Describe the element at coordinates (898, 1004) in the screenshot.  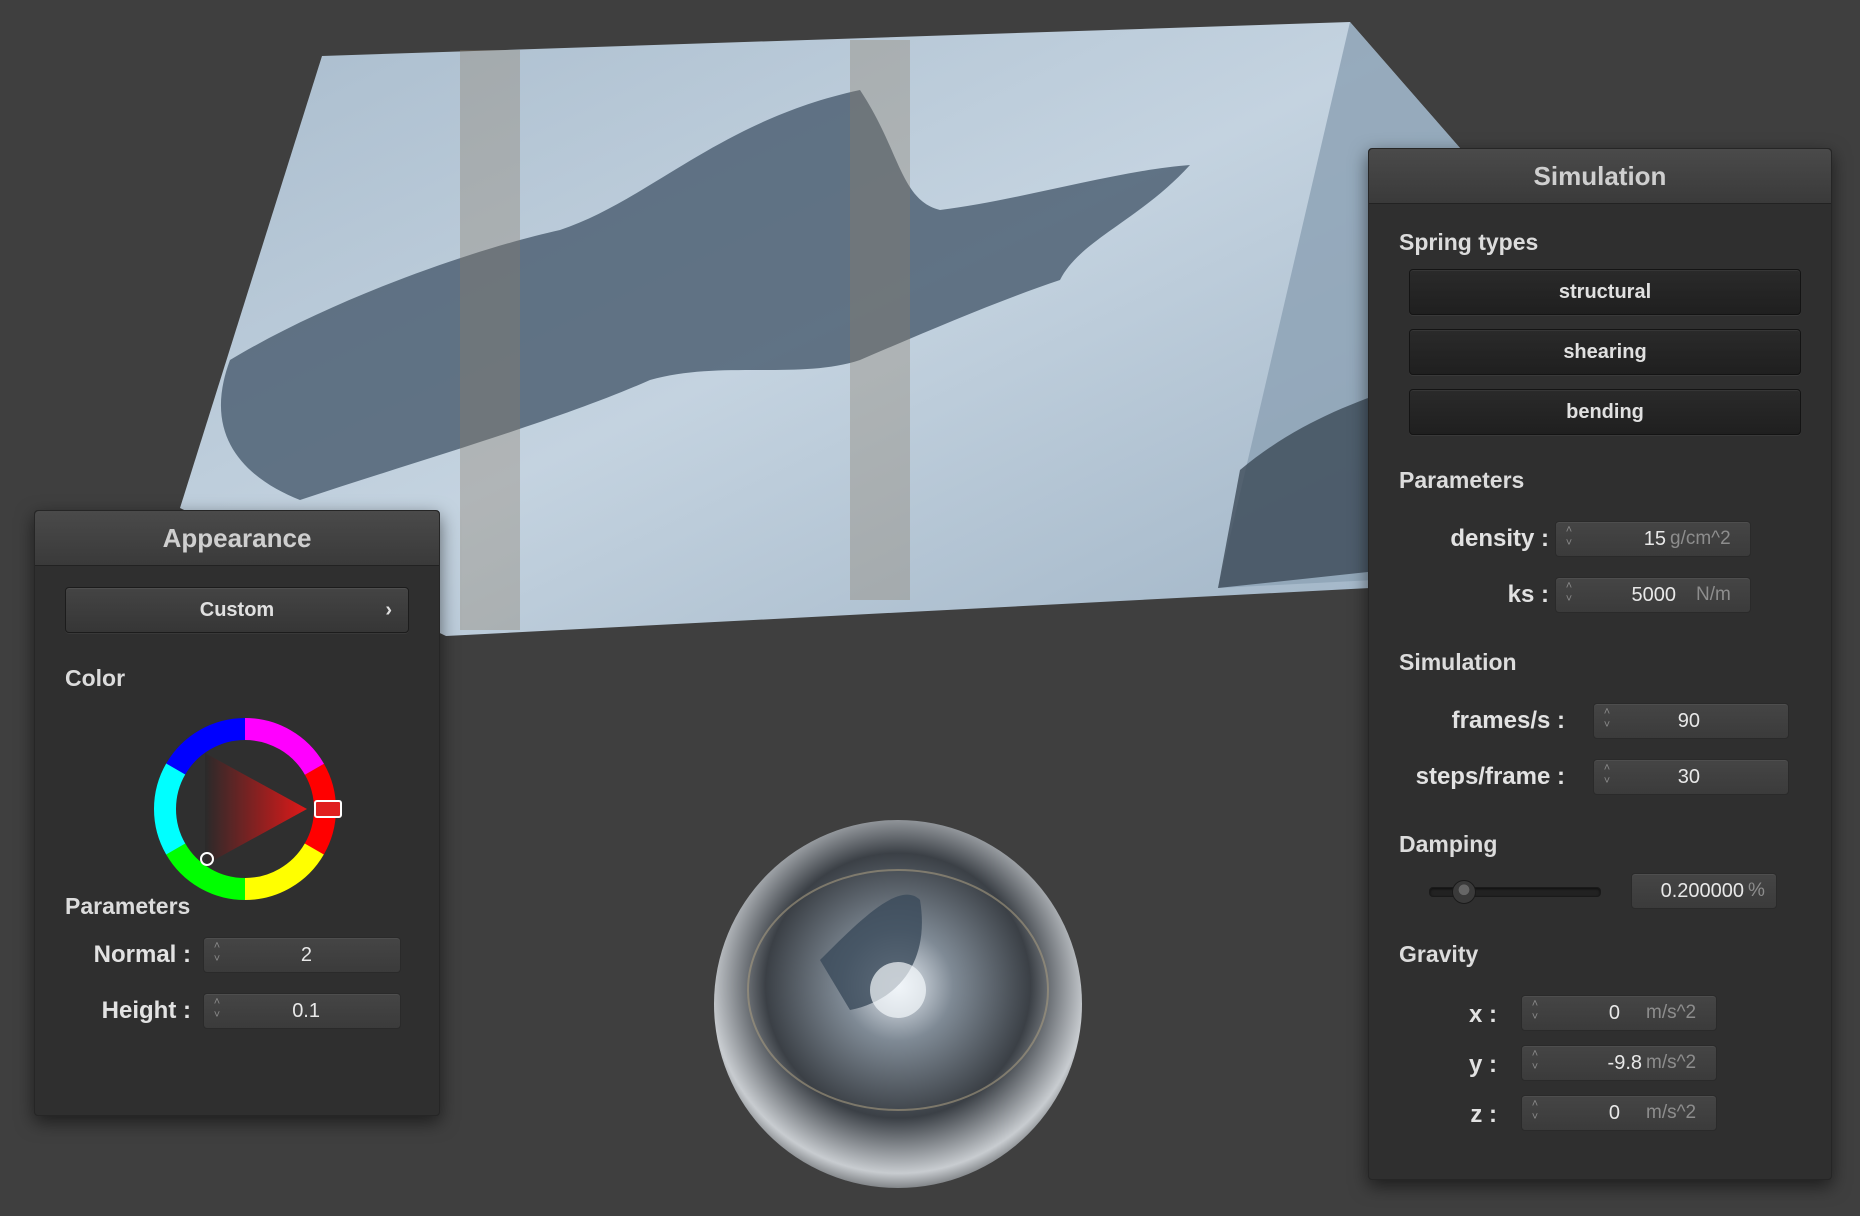
I see `reflective-sphere` at that location.